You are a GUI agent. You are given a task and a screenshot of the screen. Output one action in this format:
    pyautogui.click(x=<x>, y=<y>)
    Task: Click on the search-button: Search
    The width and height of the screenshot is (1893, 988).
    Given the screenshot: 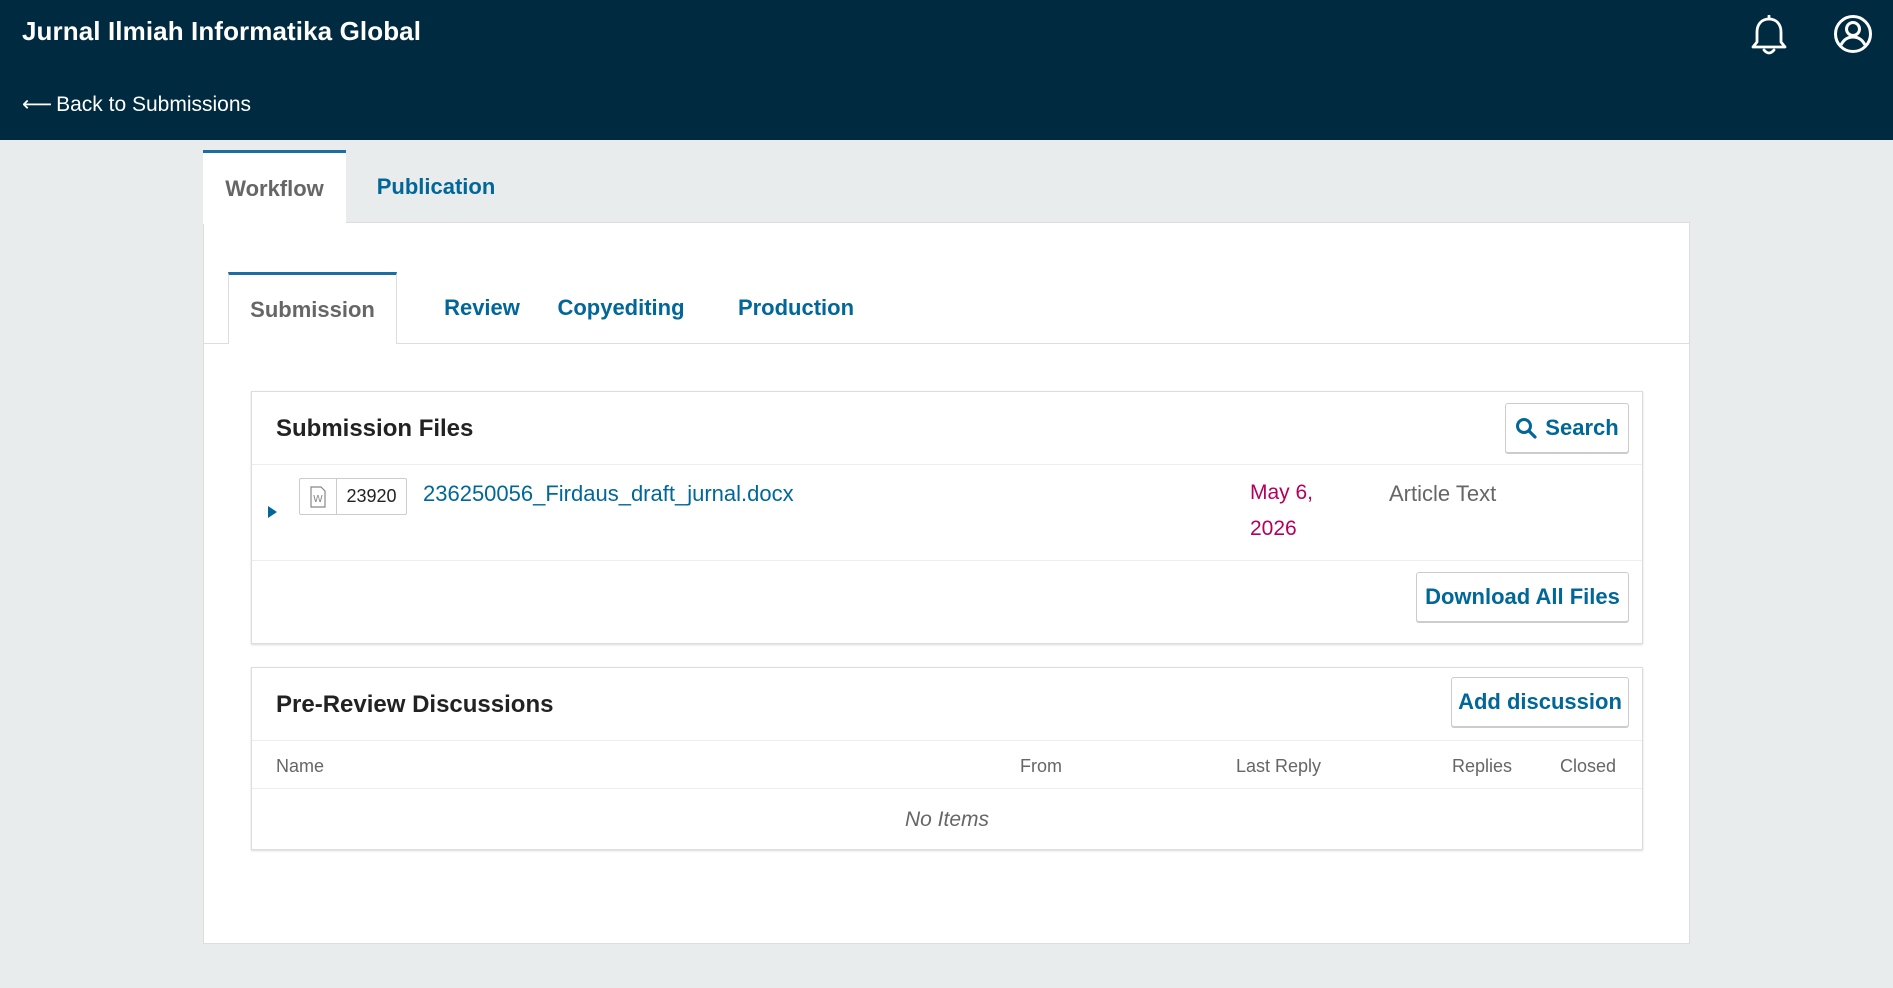 What is the action you would take?
    pyautogui.click(x=1567, y=428)
    